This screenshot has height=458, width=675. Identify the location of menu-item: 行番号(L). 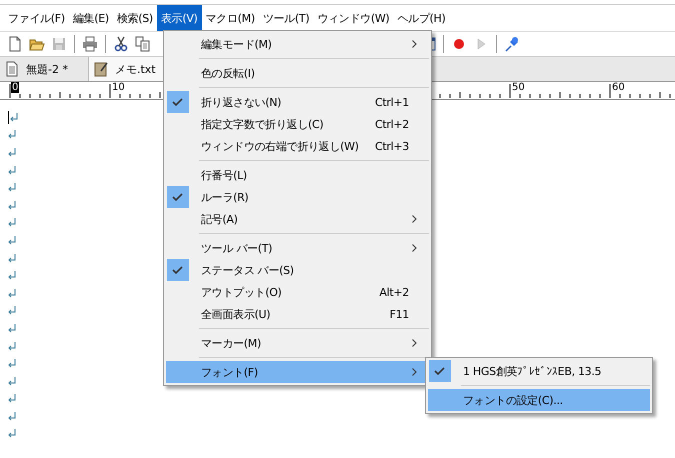
(297, 175).